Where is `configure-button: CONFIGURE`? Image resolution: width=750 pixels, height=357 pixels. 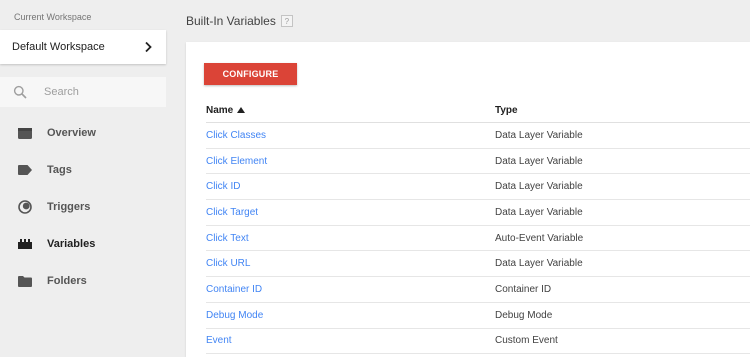
configure-button: CONFIGURE is located at coordinates (250, 74).